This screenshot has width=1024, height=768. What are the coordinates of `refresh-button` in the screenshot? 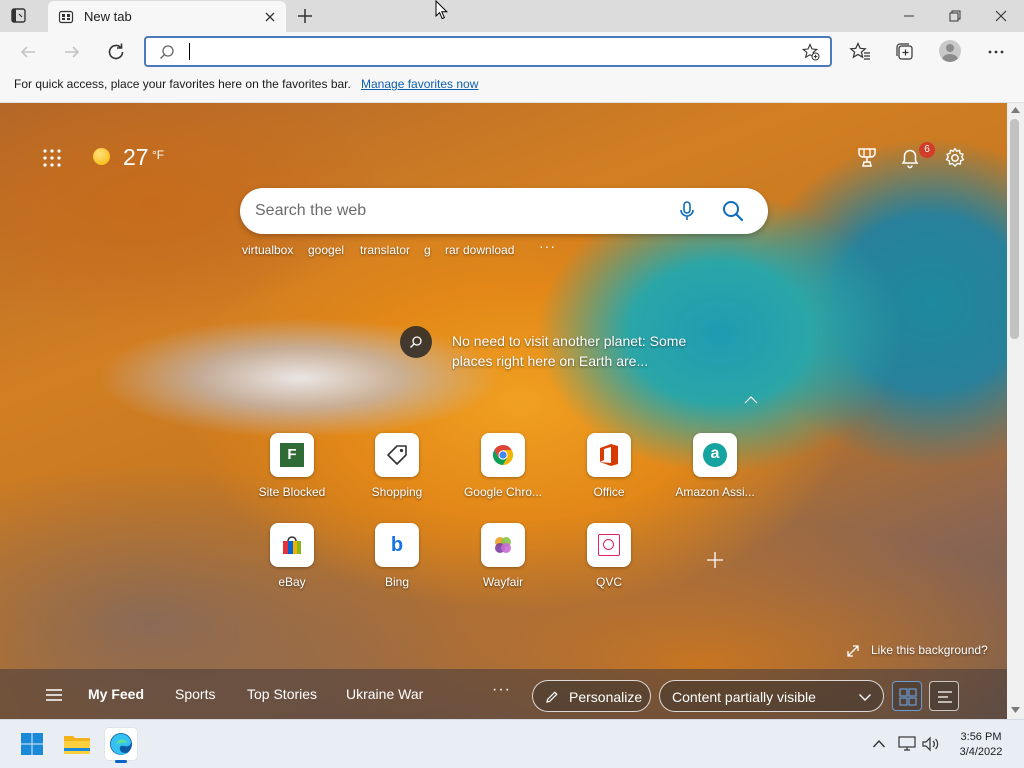 It's located at (116, 52).